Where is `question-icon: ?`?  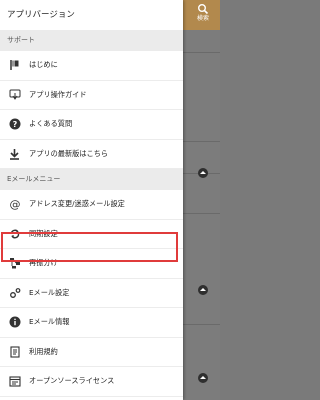
question-icon: ? is located at coordinates (14, 124).